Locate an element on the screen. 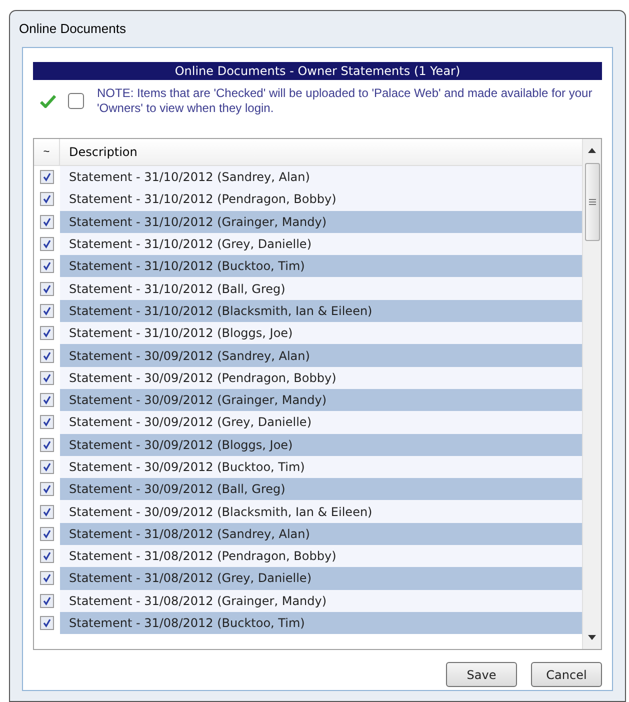 The width and height of the screenshot is (629, 702). table-row: Statement - 30/09/2012 (Grey, Danielle) is located at coordinates (321, 422).